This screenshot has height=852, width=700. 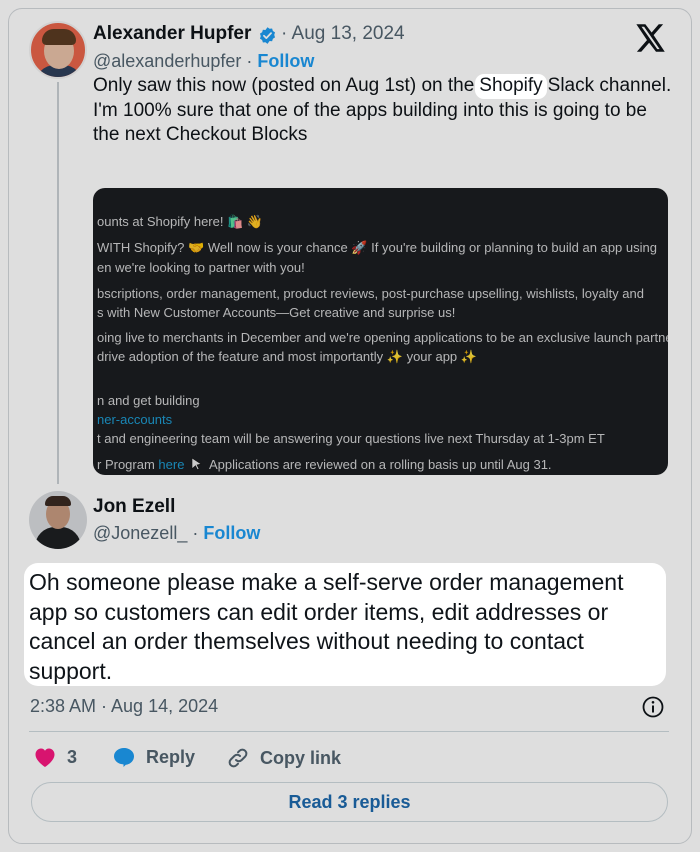 I want to click on handle-text: @alexanderhupfer, so click(x=167, y=61).